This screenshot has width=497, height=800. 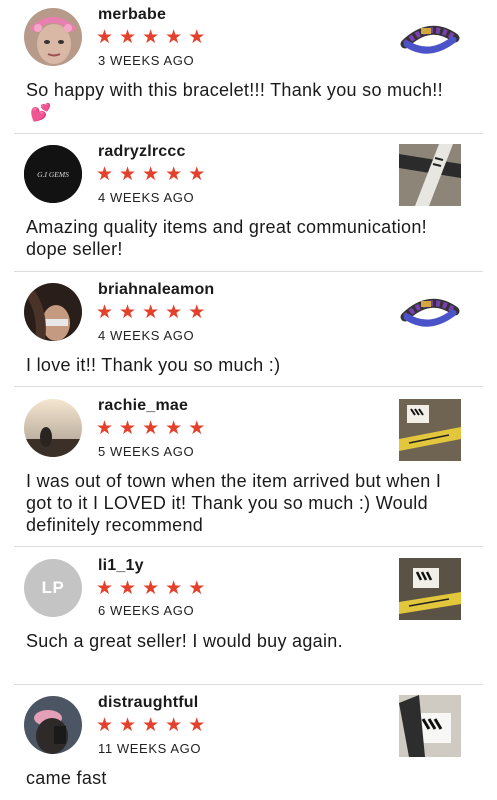 I want to click on review-text: Such a great seller! I would buy again., so click(x=184, y=641).